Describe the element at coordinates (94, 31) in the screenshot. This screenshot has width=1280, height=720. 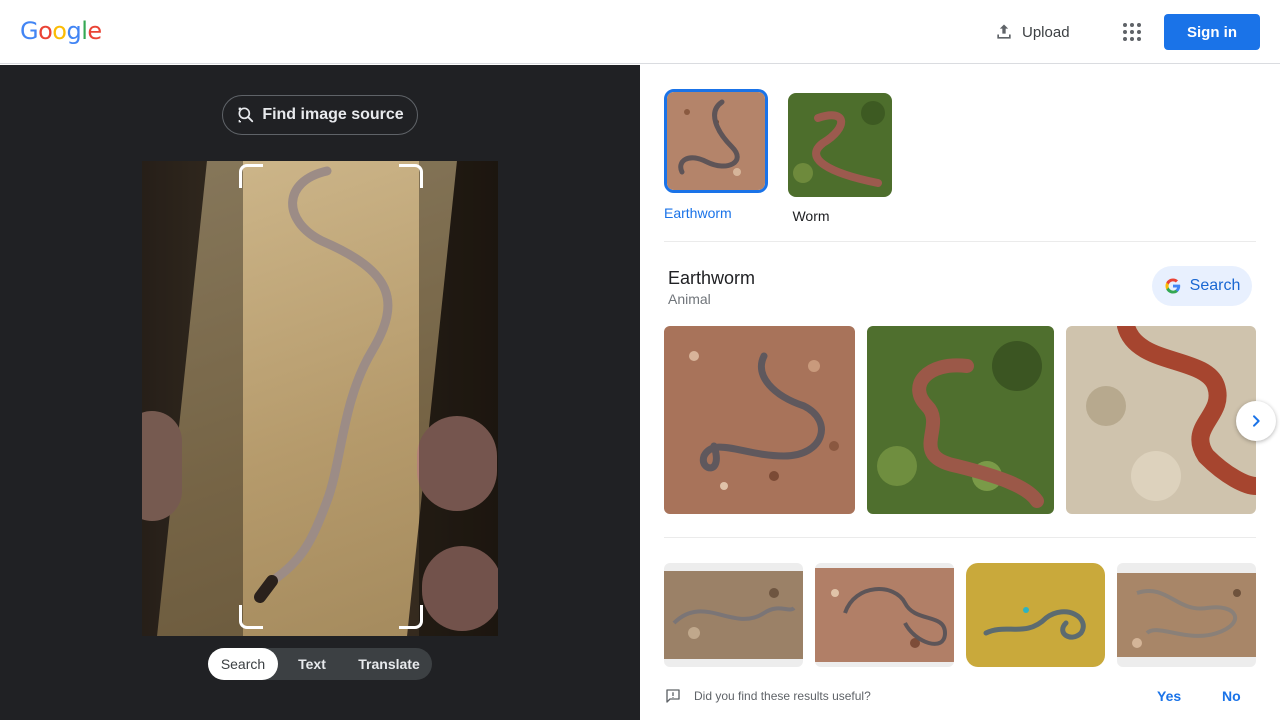
I see `logo-letter: e` at that location.